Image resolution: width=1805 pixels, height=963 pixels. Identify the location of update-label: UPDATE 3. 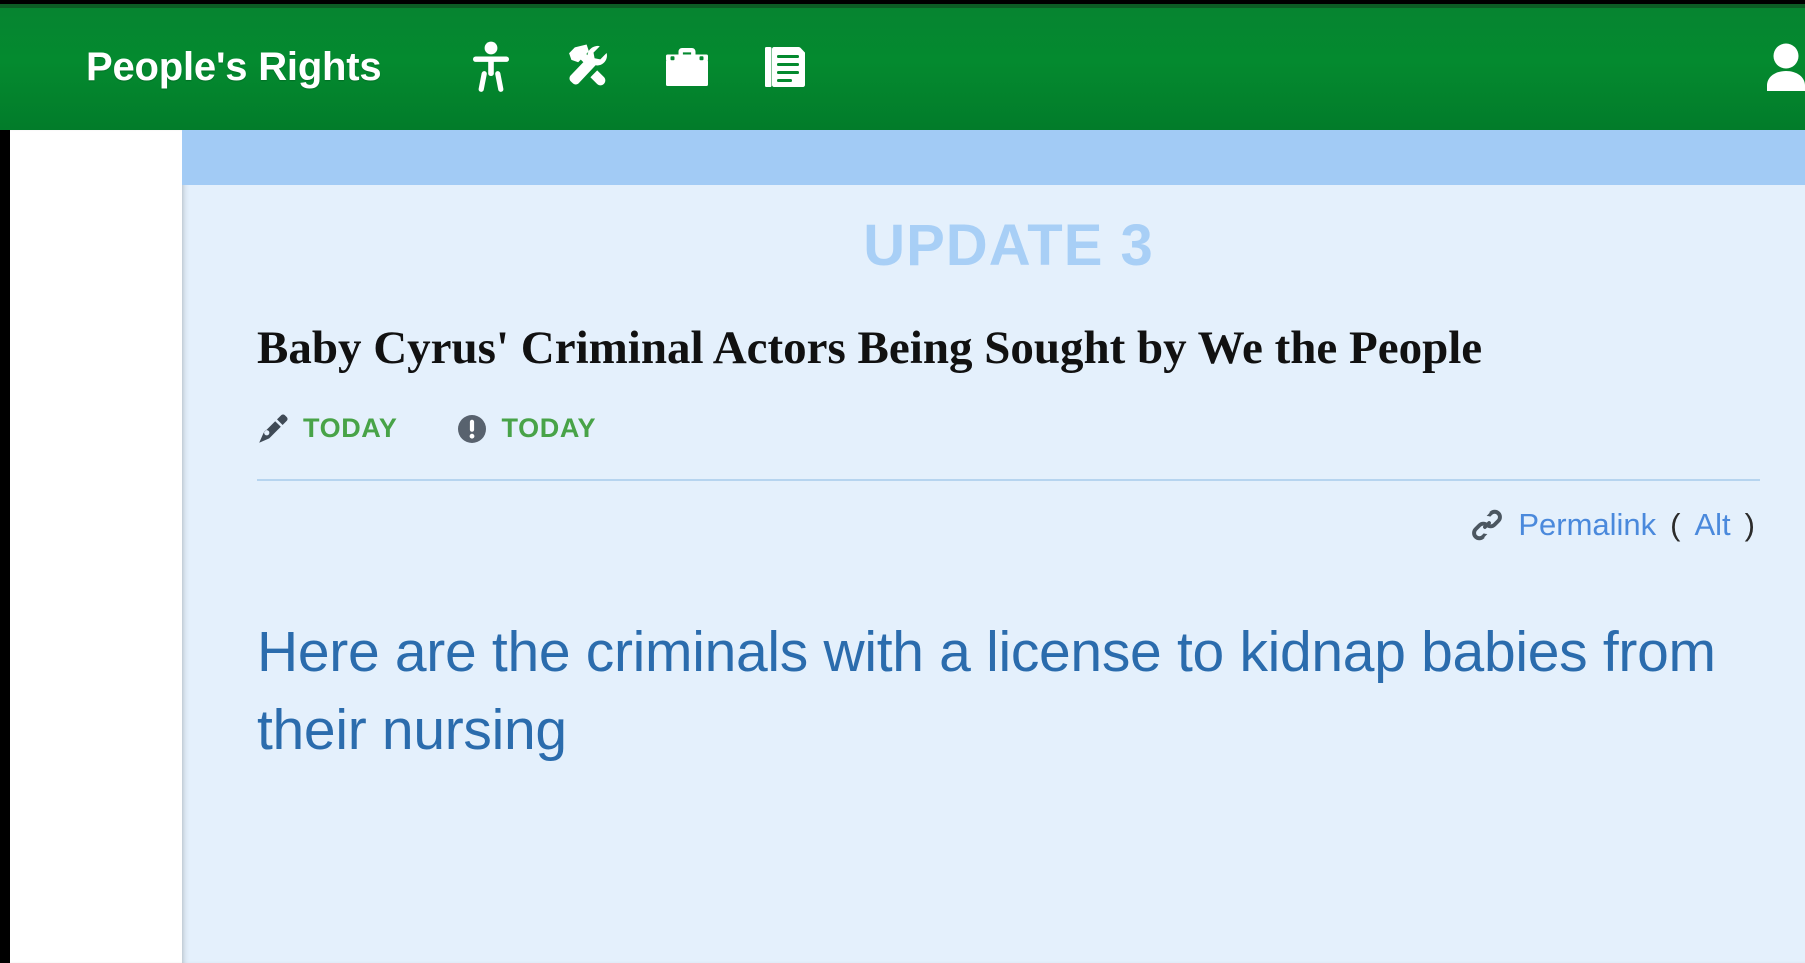
(1008, 245).